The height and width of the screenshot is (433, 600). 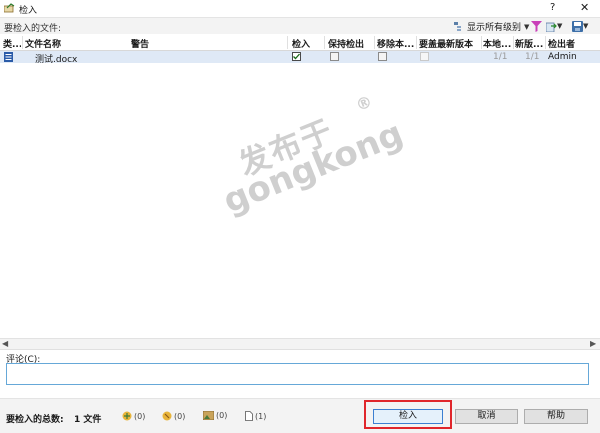 I want to click on column-header-keep-checked-out: 保持检出, so click(x=351, y=43).